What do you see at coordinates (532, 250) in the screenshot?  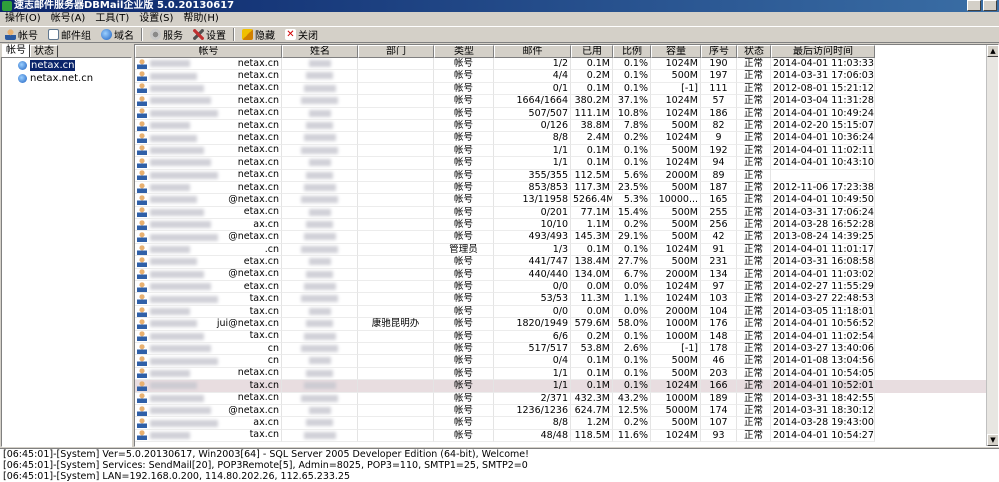 I see `mail-count-cell: 1/3` at bounding box center [532, 250].